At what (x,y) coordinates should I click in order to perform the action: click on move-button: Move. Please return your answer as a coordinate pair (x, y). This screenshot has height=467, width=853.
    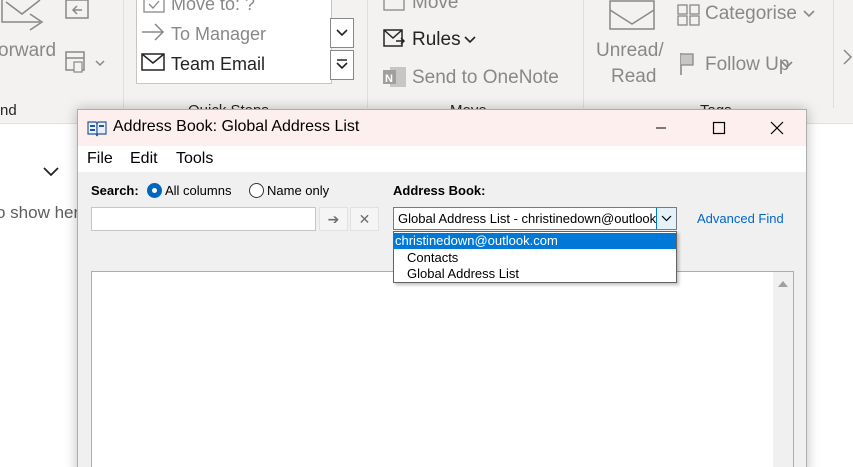
    Looking at the image, I should click on (435, 7).